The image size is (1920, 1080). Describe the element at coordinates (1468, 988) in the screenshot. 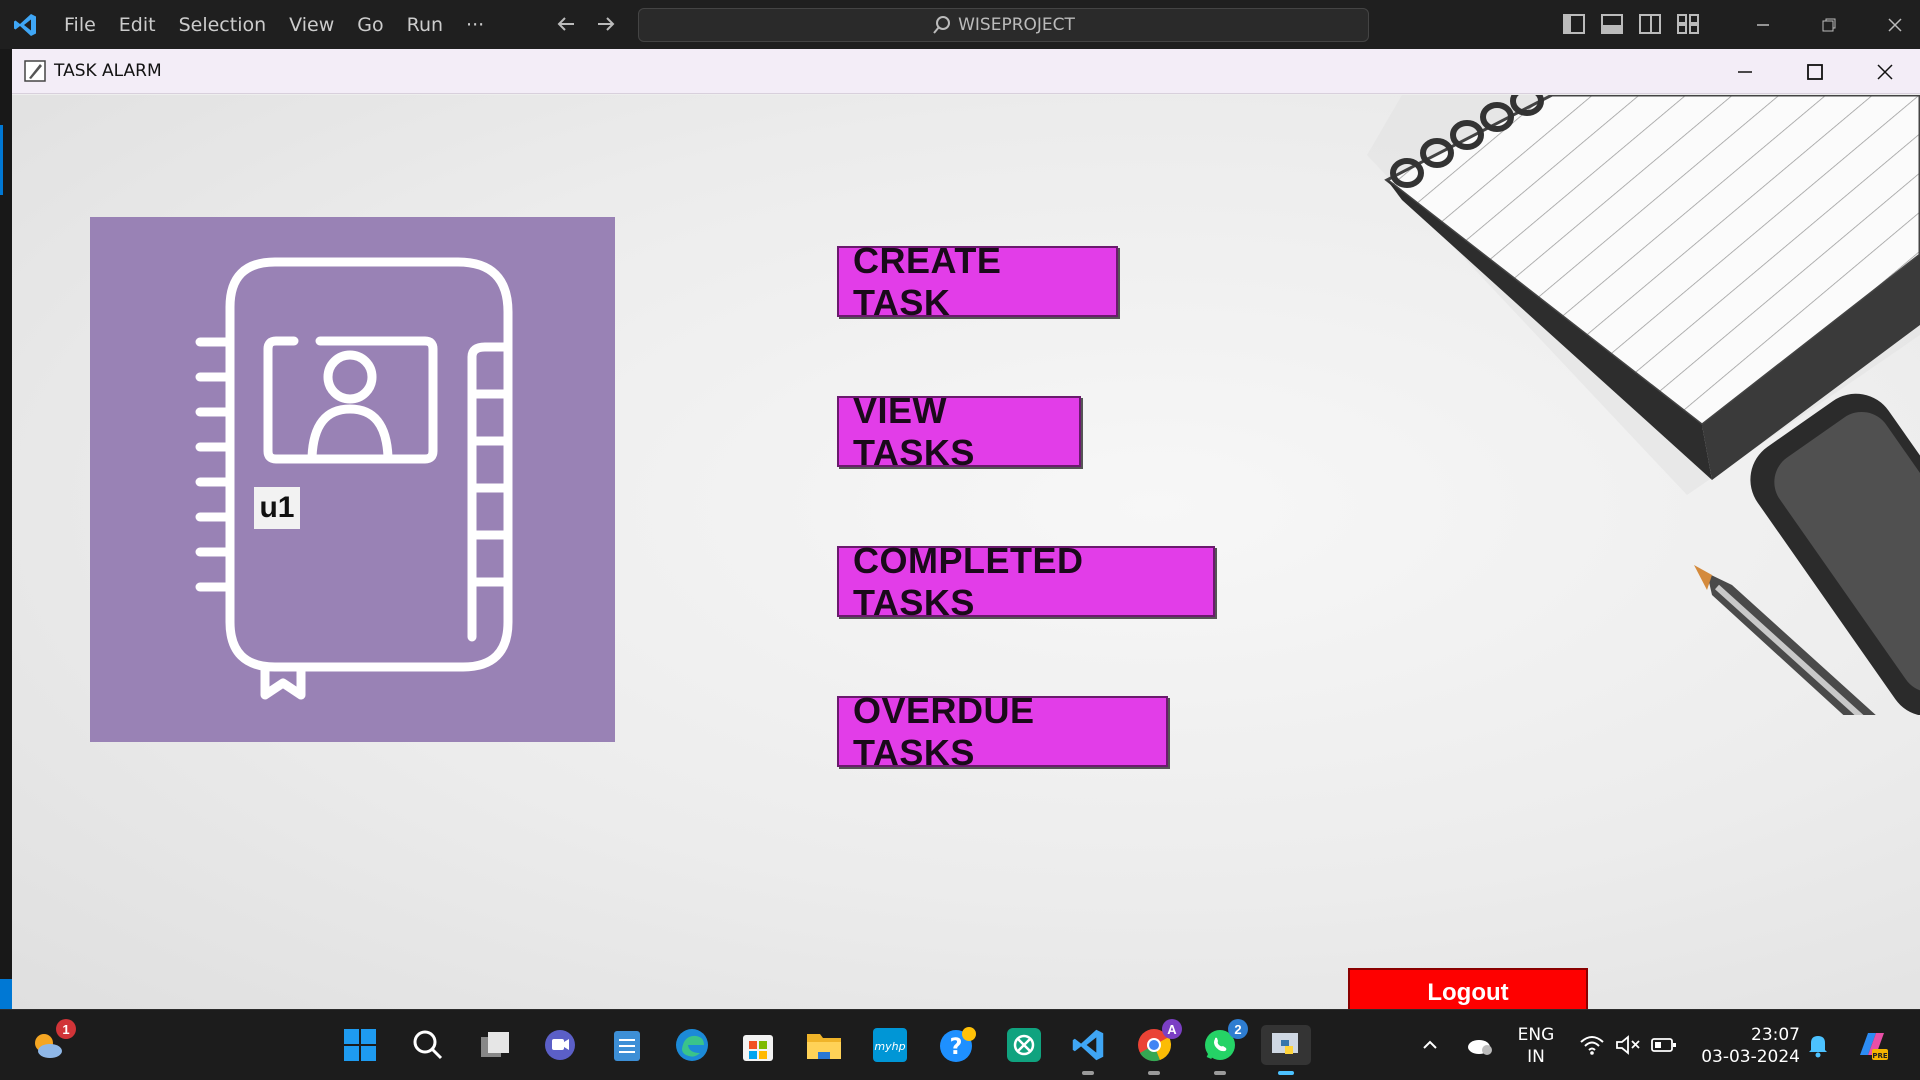

I see `logout-button: Logout` at that location.